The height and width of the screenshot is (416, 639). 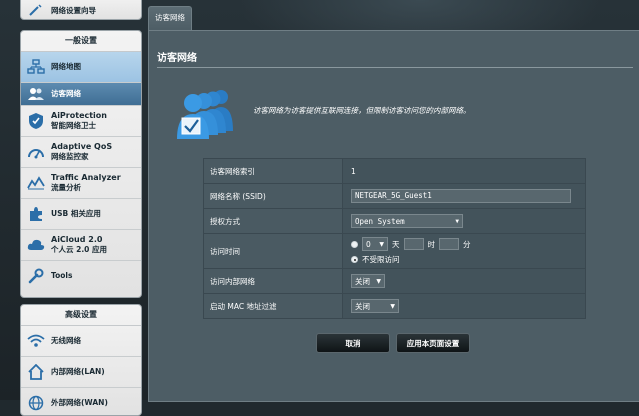 I want to click on sidebar-item-wireless: 无线网络, so click(x=81, y=341).